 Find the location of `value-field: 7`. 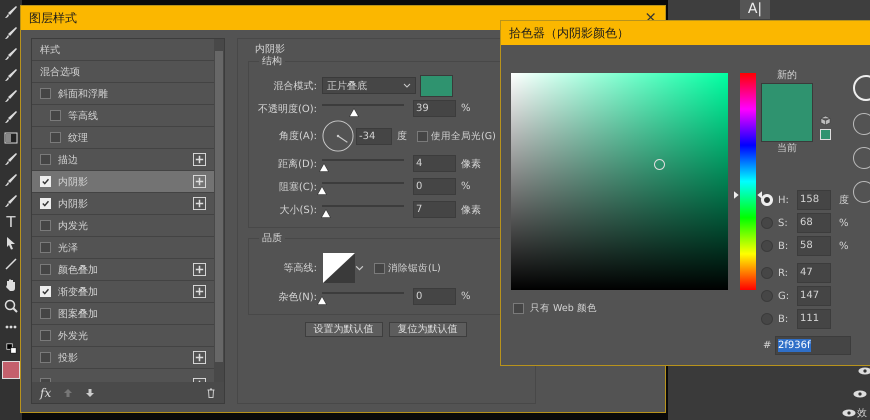

value-field: 7 is located at coordinates (434, 209).